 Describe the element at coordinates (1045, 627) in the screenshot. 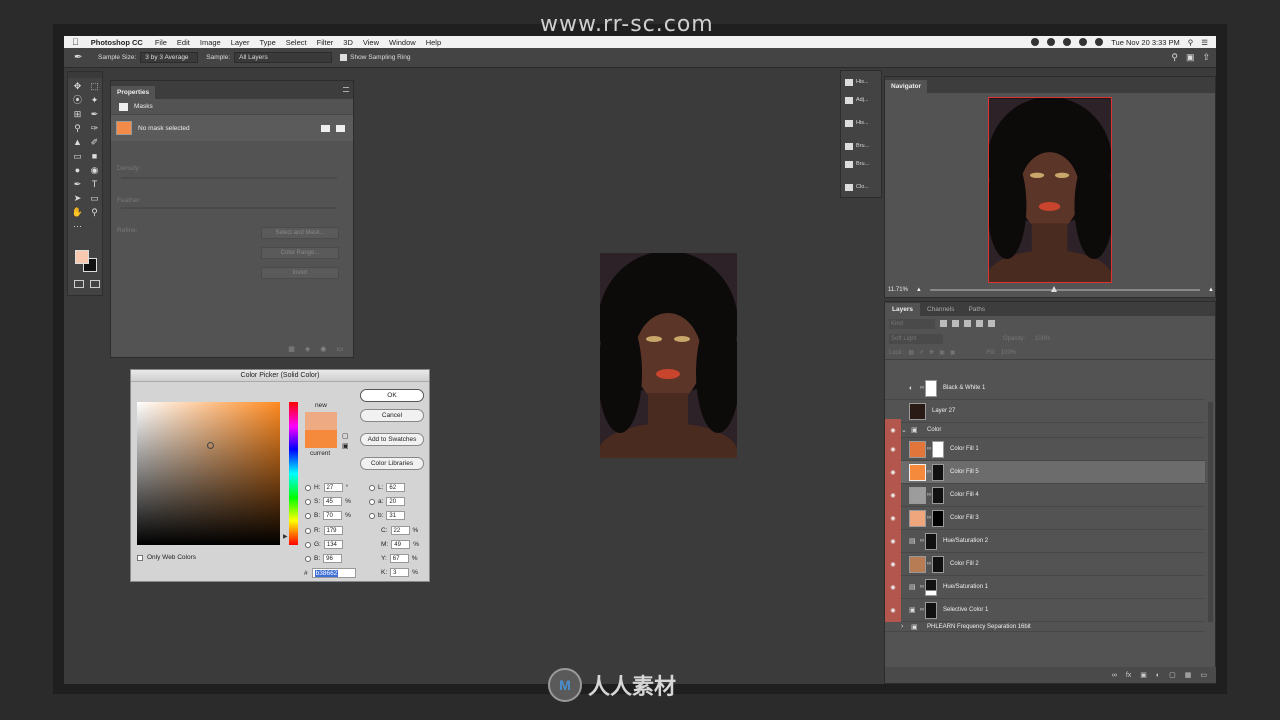

I see `layer-group-row: › ▣ PHLEARN Frequency Separation 16bit` at that location.